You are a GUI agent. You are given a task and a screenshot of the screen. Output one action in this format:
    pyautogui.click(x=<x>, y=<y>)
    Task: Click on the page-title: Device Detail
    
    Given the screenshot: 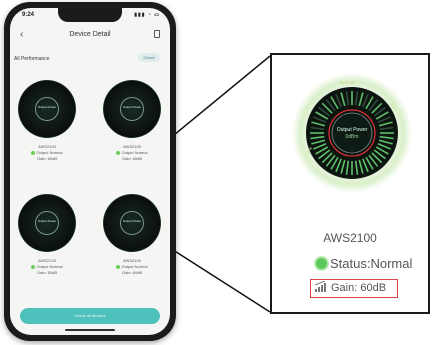 What is the action you would take?
    pyautogui.click(x=90, y=34)
    